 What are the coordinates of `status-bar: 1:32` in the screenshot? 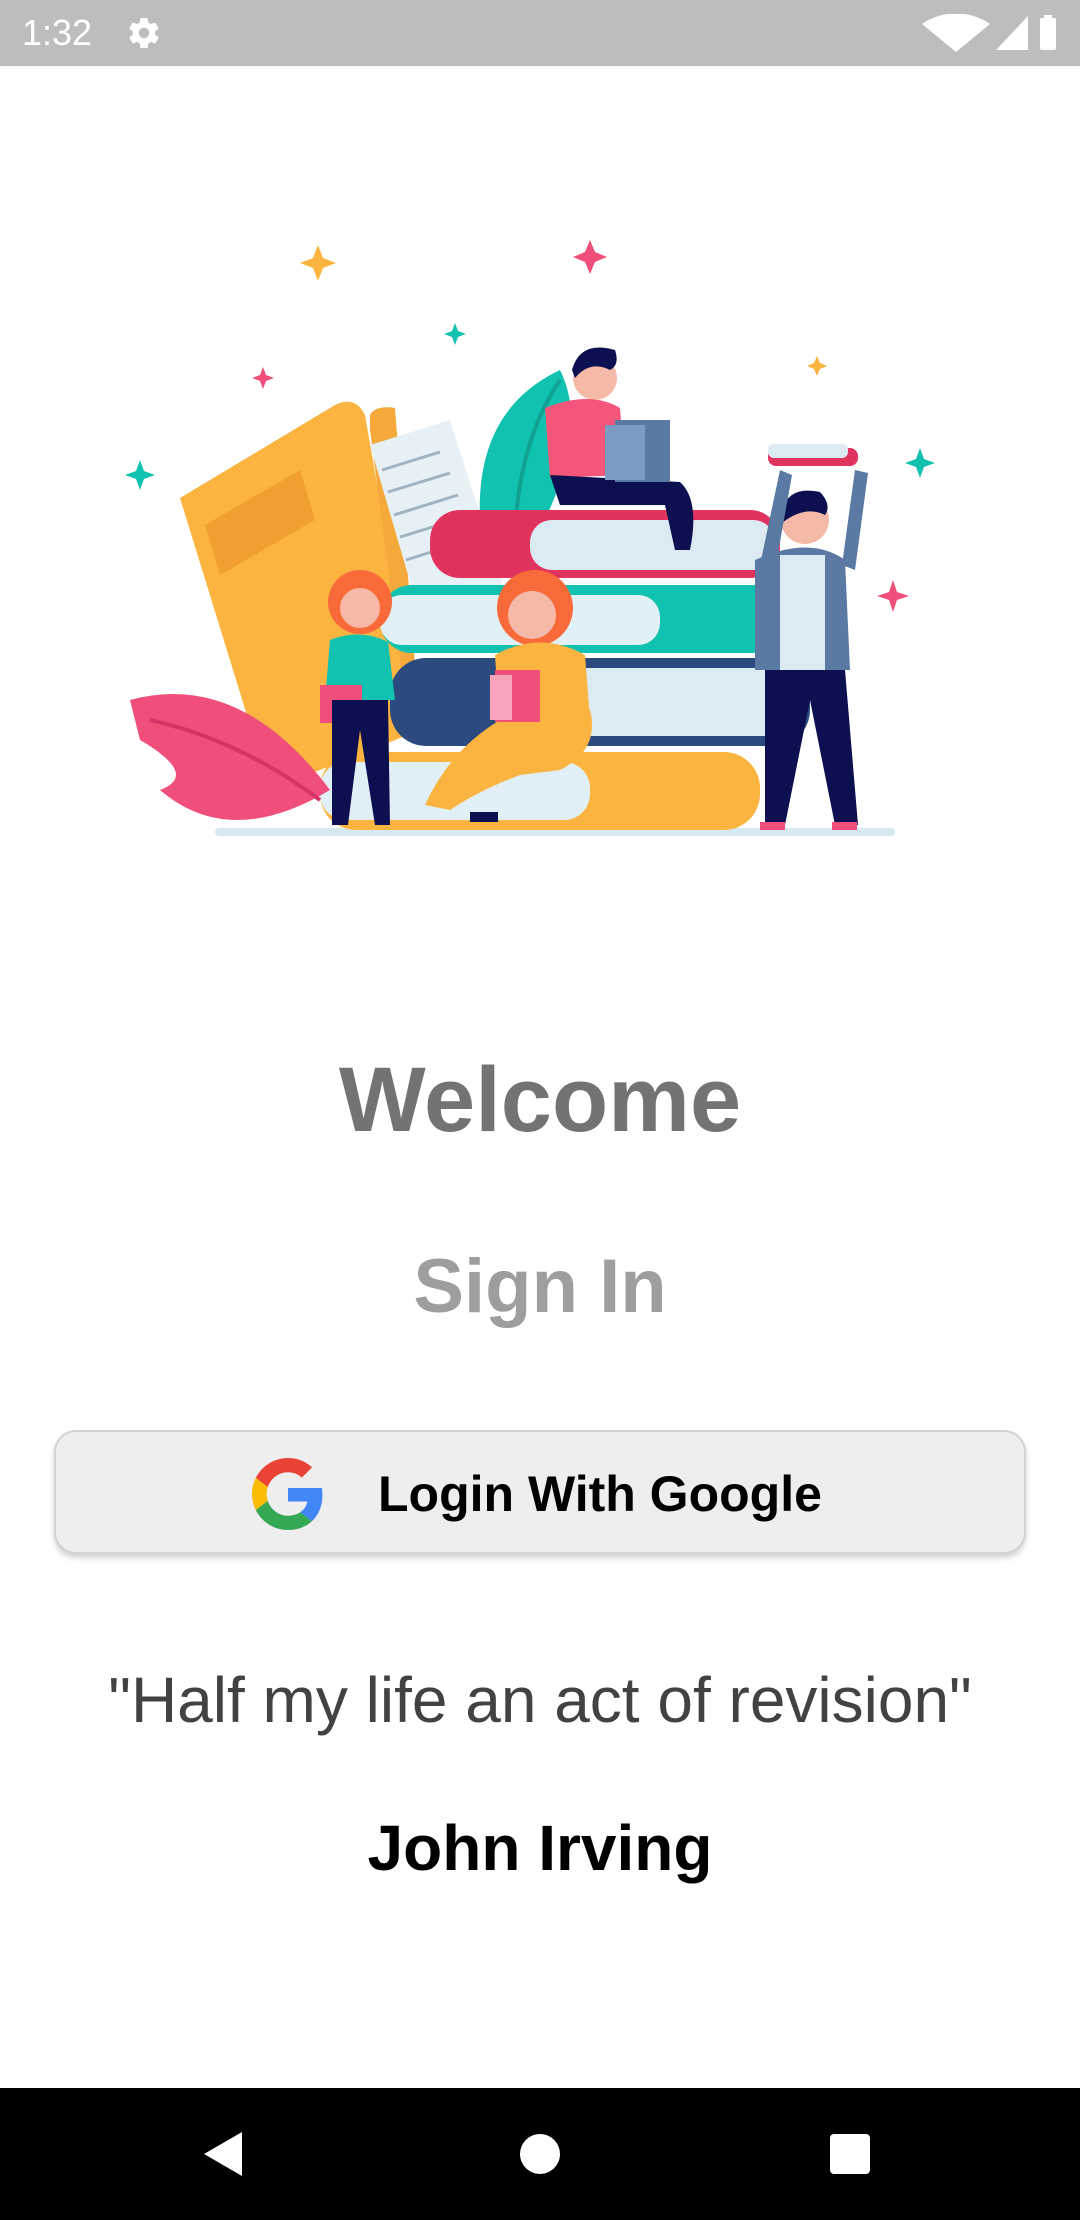 It's located at (540, 33).